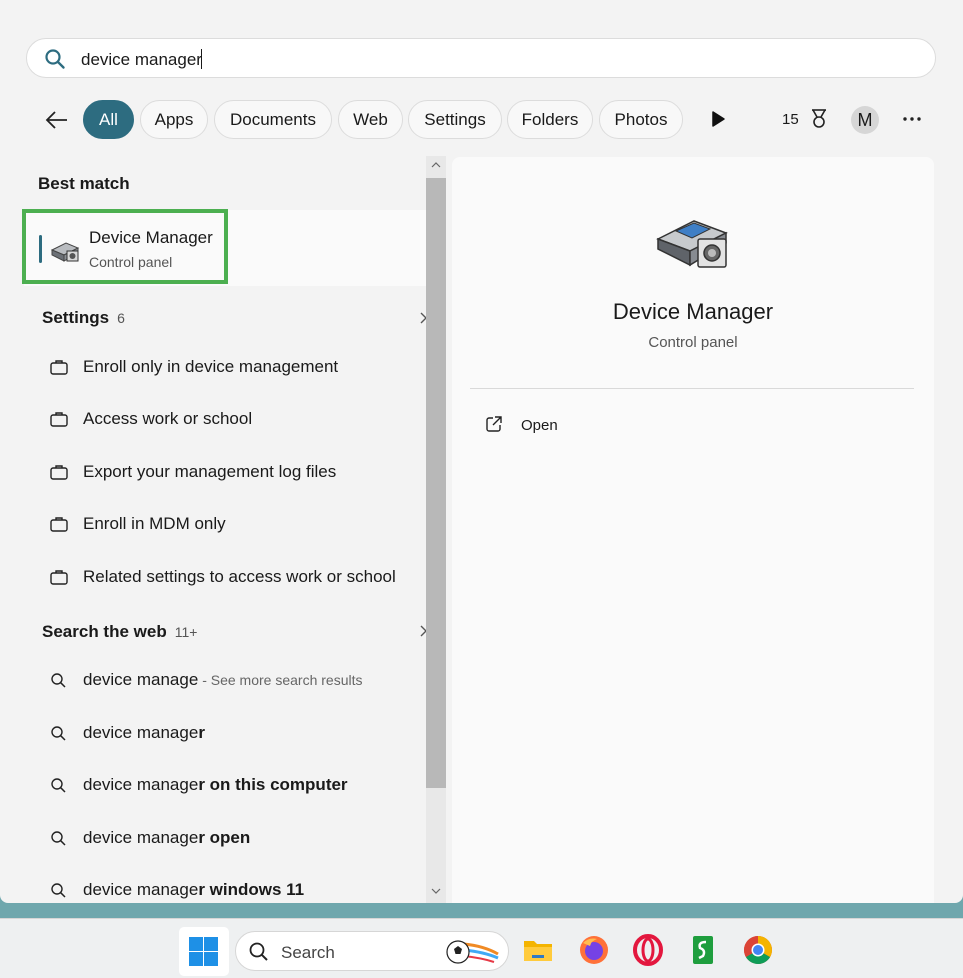  Describe the element at coordinates (481, 58) in the screenshot. I see `search-box: device manager` at that location.